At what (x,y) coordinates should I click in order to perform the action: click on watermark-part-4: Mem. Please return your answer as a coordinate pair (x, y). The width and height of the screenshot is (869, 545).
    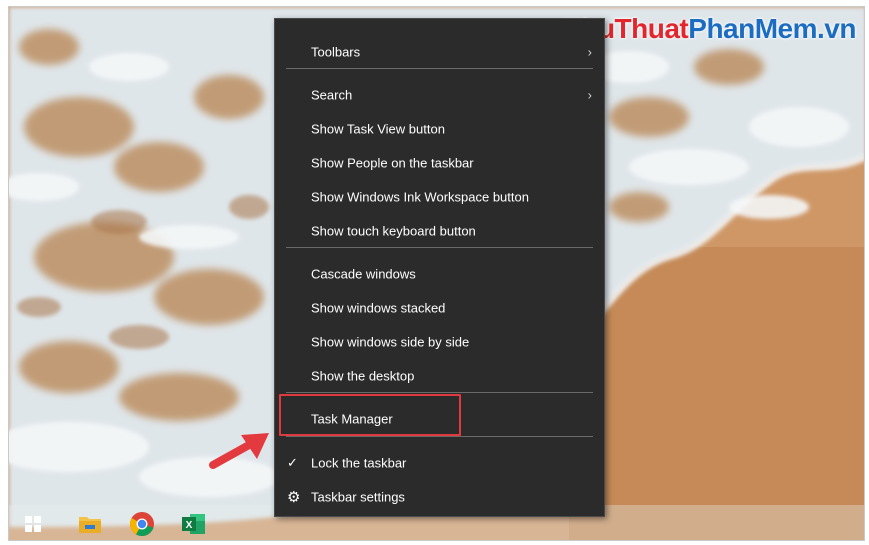
    Looking at the image, I should click on (786, 28).